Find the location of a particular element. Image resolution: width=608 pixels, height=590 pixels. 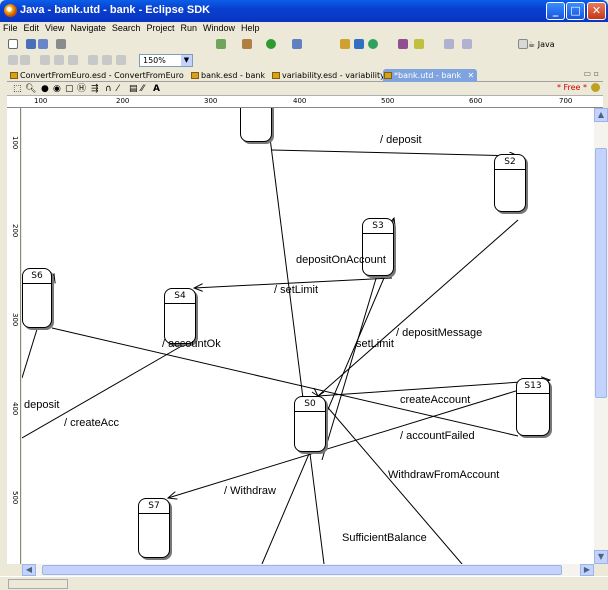

tools-icon is located at coordinates (247, 44).